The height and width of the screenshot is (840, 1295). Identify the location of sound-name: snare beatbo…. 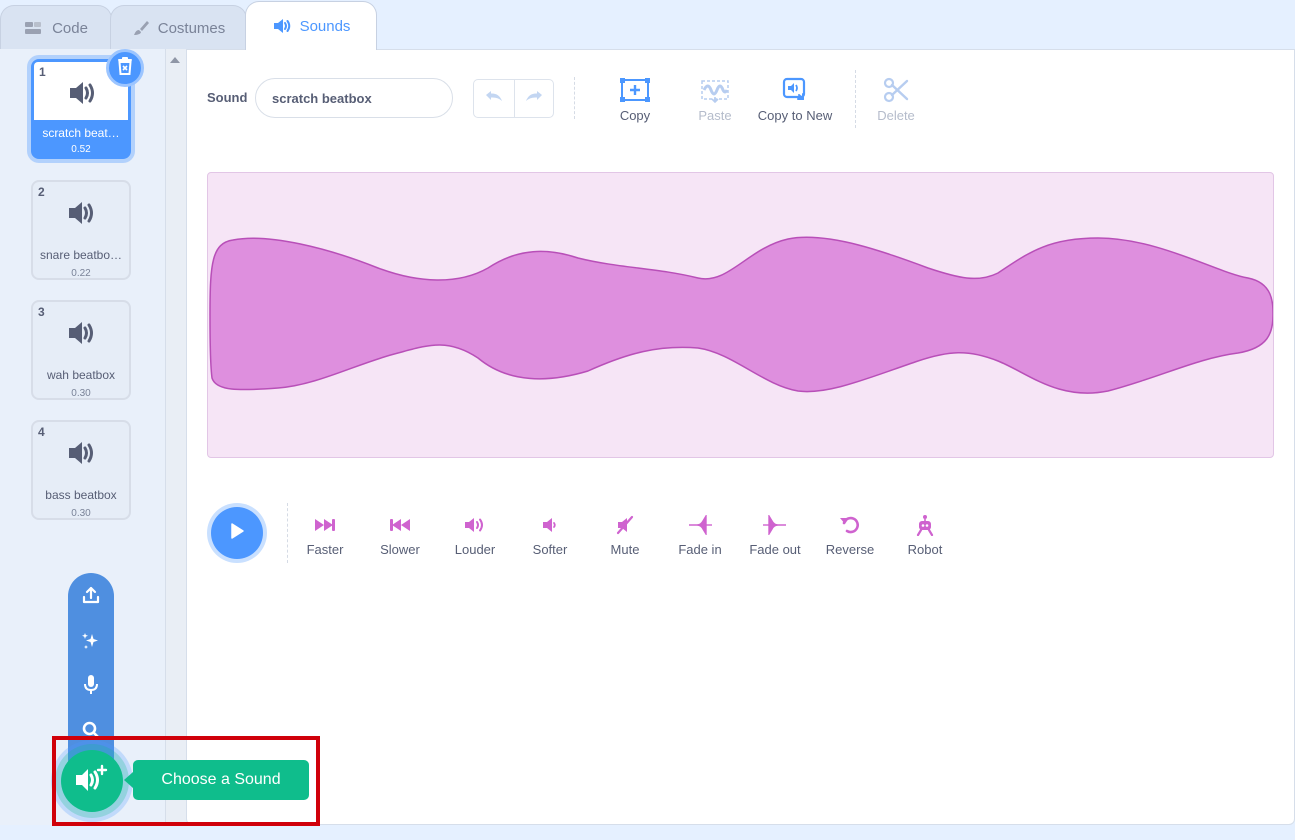
(81, 255).